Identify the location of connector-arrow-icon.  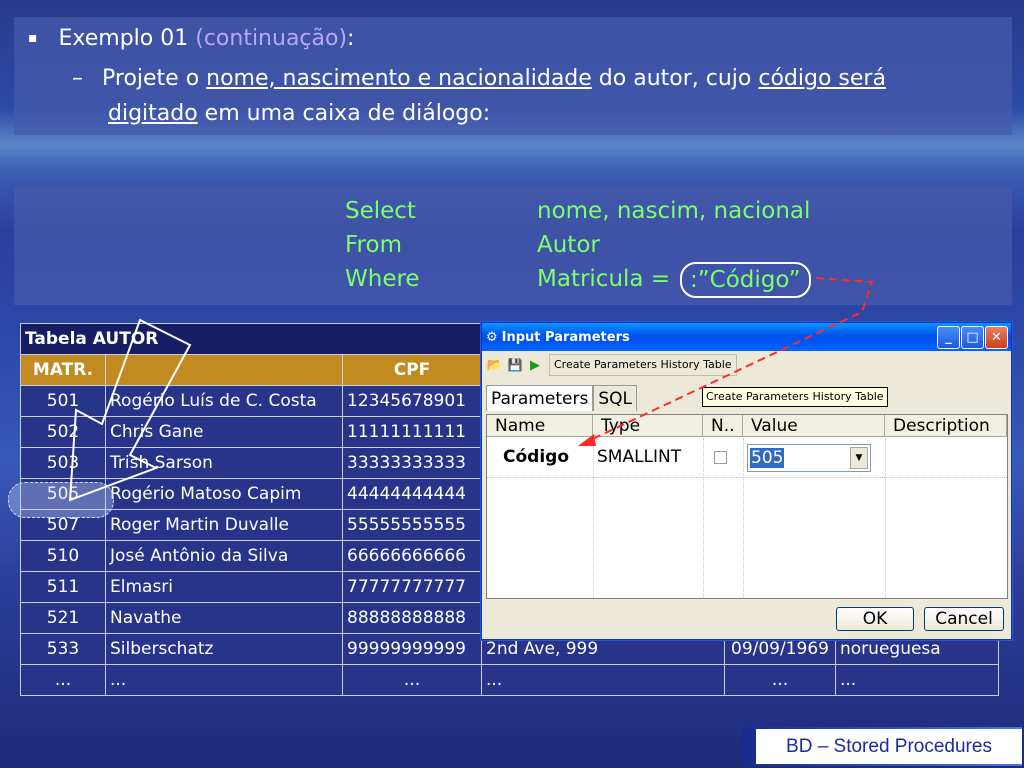
(726, 361).